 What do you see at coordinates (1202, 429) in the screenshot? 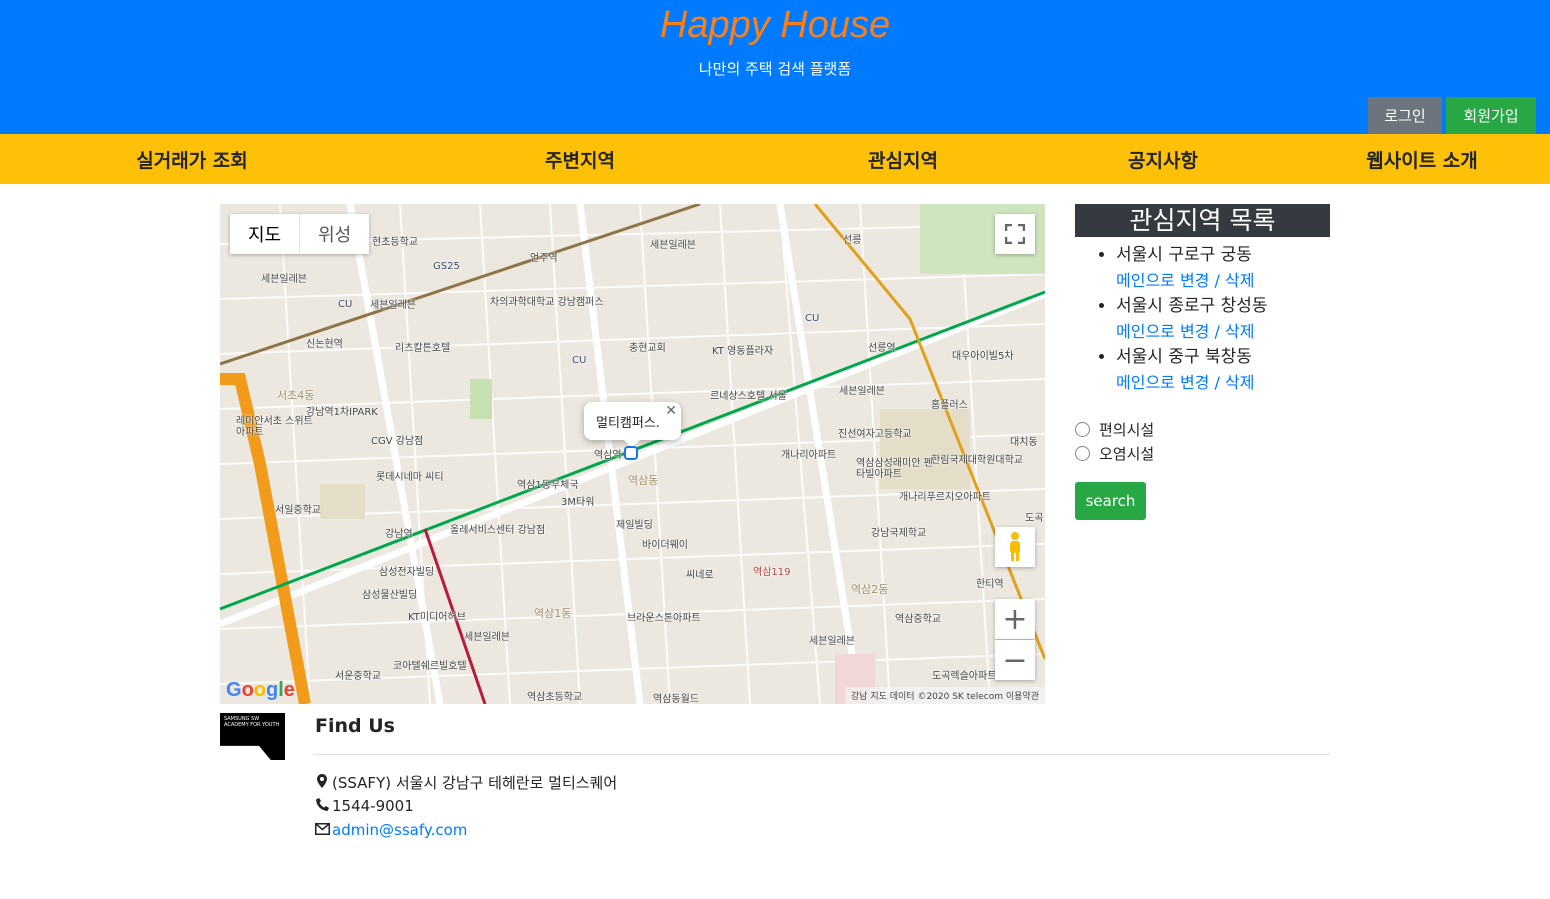
I see `radio-convenience: 편의시설` at bounding box center [1202, 429].